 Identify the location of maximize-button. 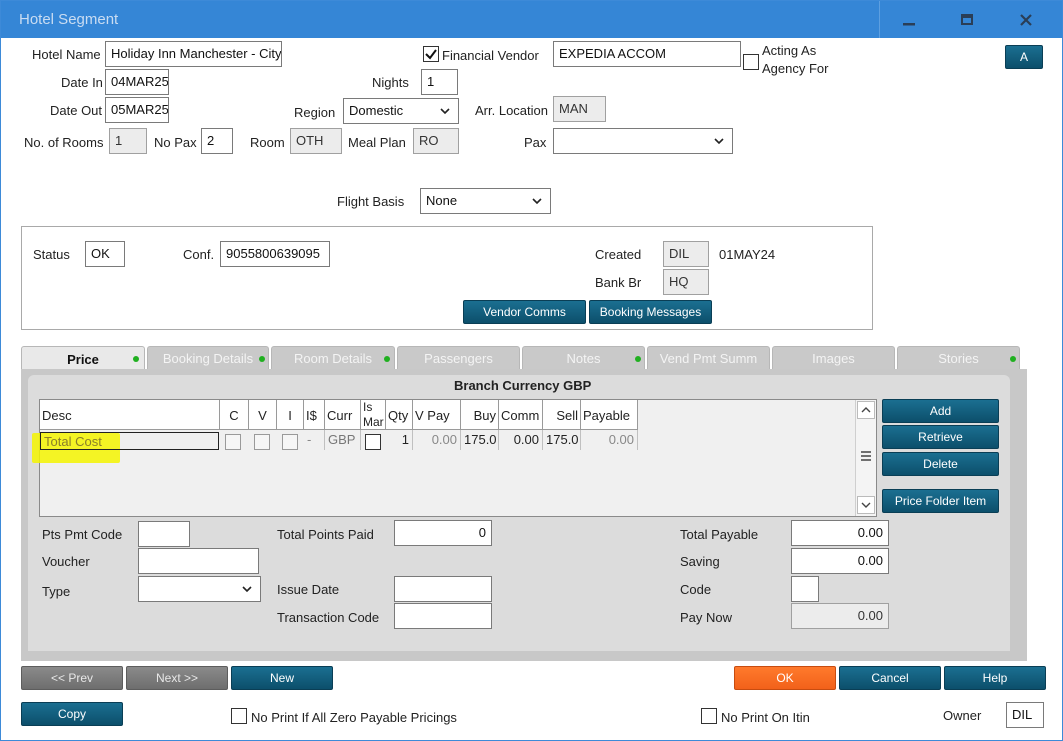
(967, 19).